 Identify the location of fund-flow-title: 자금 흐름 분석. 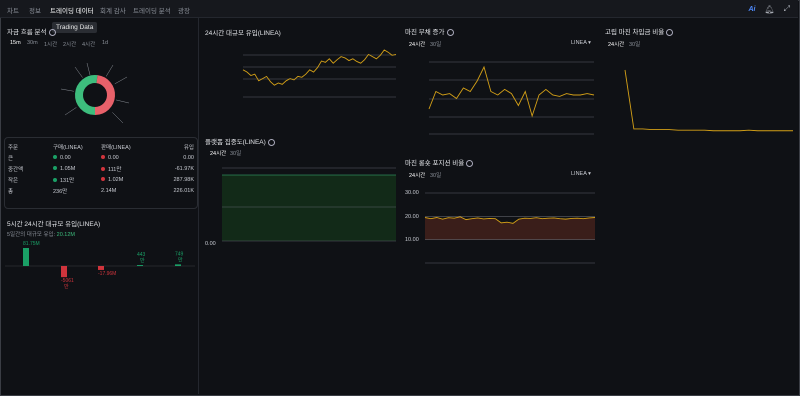
(31, 31).